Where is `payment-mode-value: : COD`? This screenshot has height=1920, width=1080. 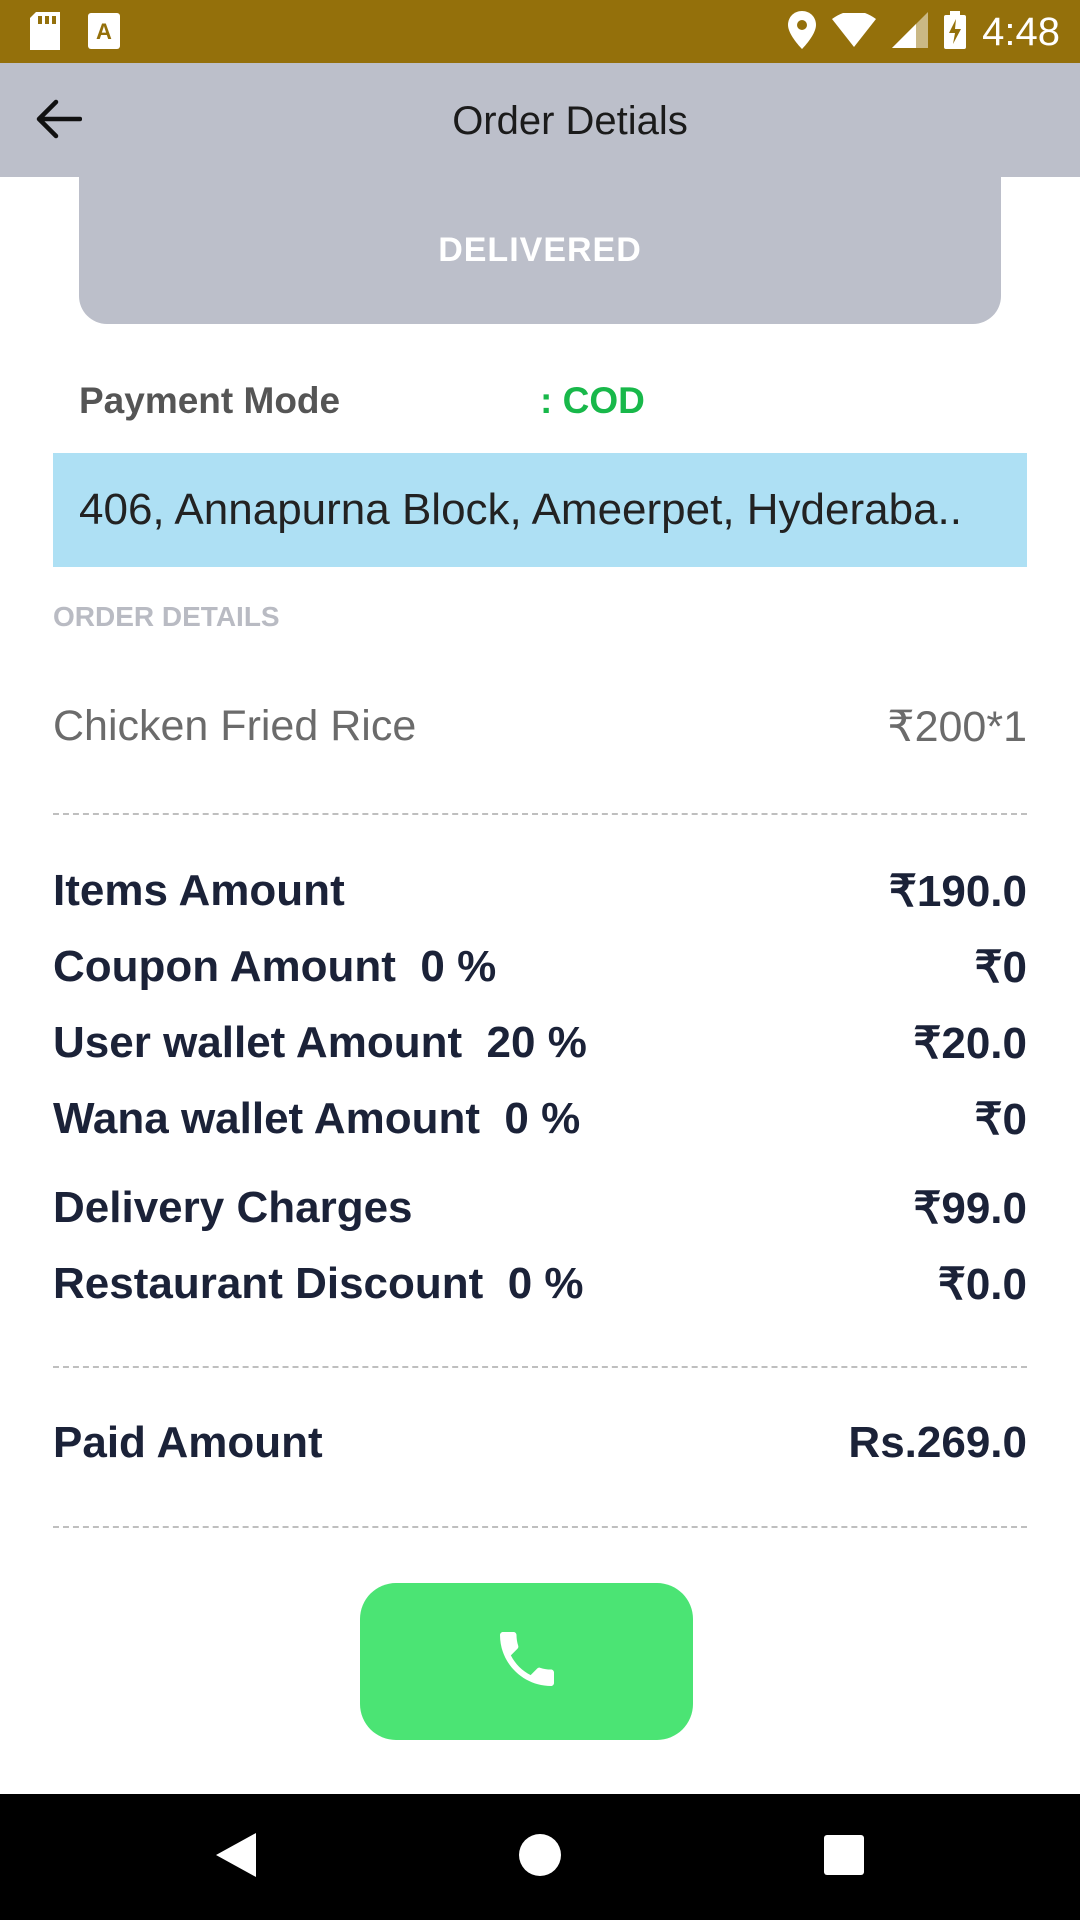
payment-mode-value: : COD is located at coordinates (592, 400).